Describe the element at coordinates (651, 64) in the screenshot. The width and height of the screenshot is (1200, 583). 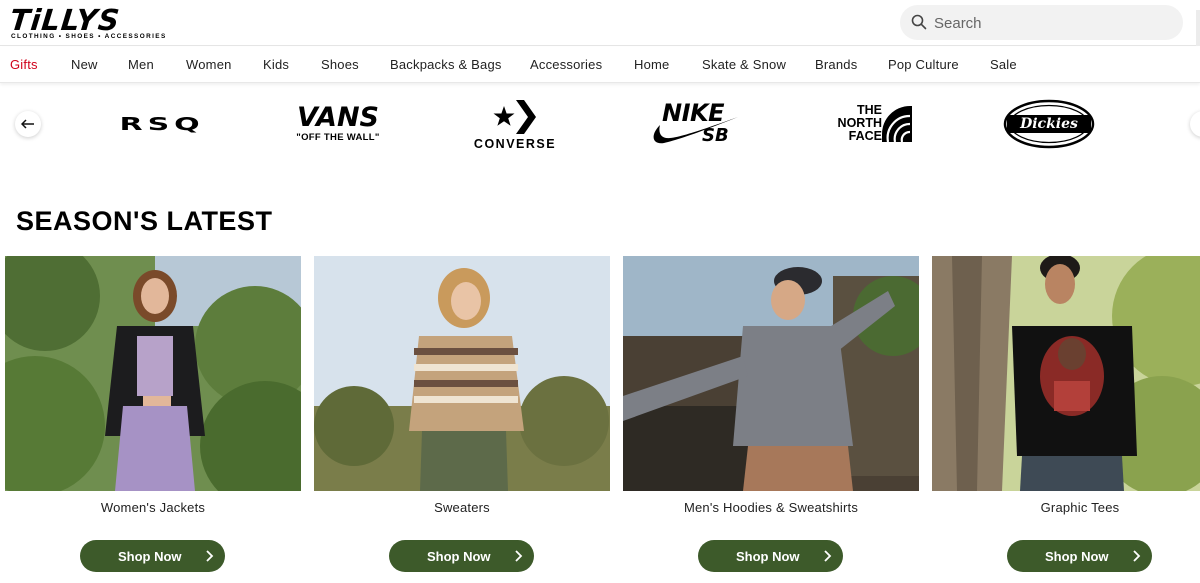
I see `nav-item-home: Home` at that location.